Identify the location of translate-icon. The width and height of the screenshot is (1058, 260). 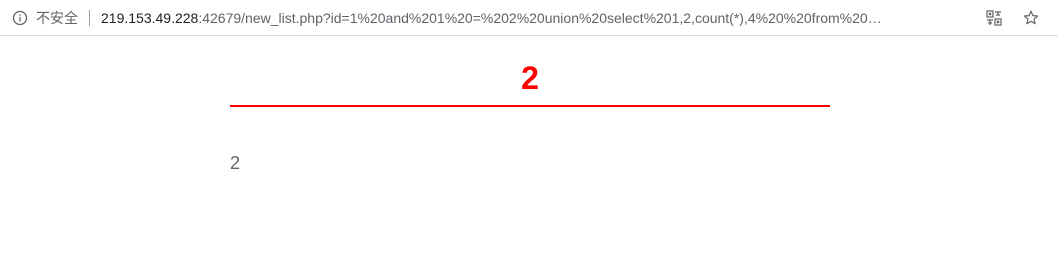
(994, 18).